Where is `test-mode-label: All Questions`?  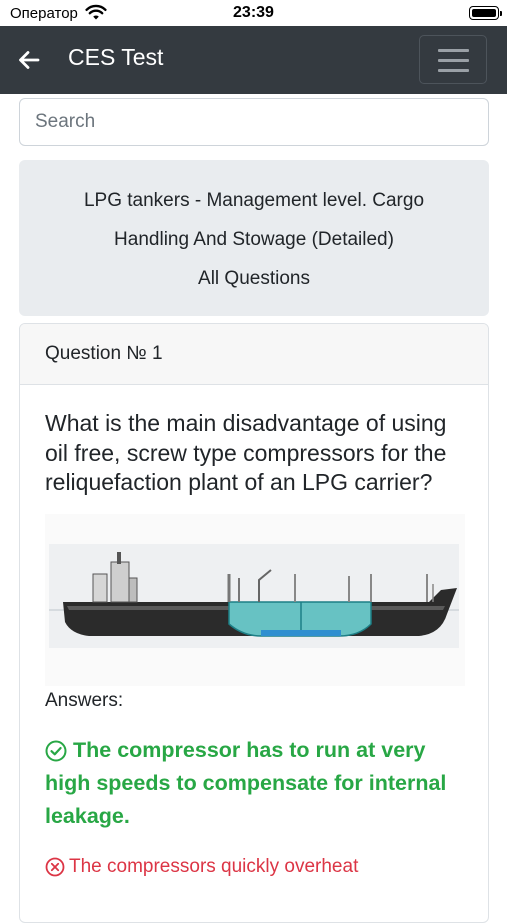 test-mode-label: All Questions is located at coordinates (254, 278).